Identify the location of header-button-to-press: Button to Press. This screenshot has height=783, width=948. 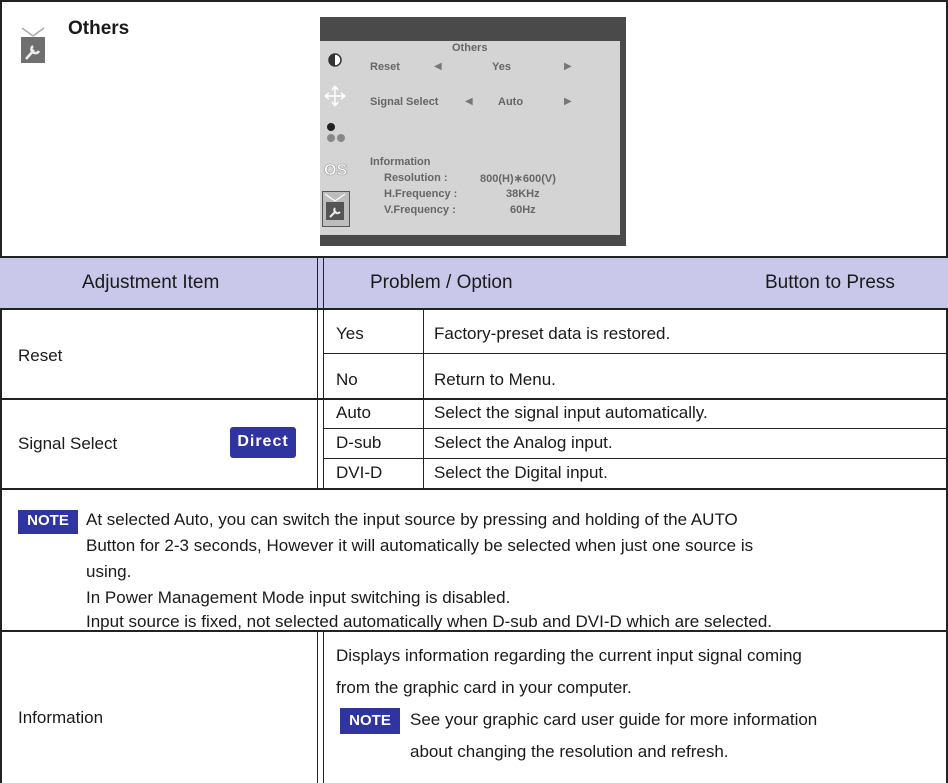
(830, 282).